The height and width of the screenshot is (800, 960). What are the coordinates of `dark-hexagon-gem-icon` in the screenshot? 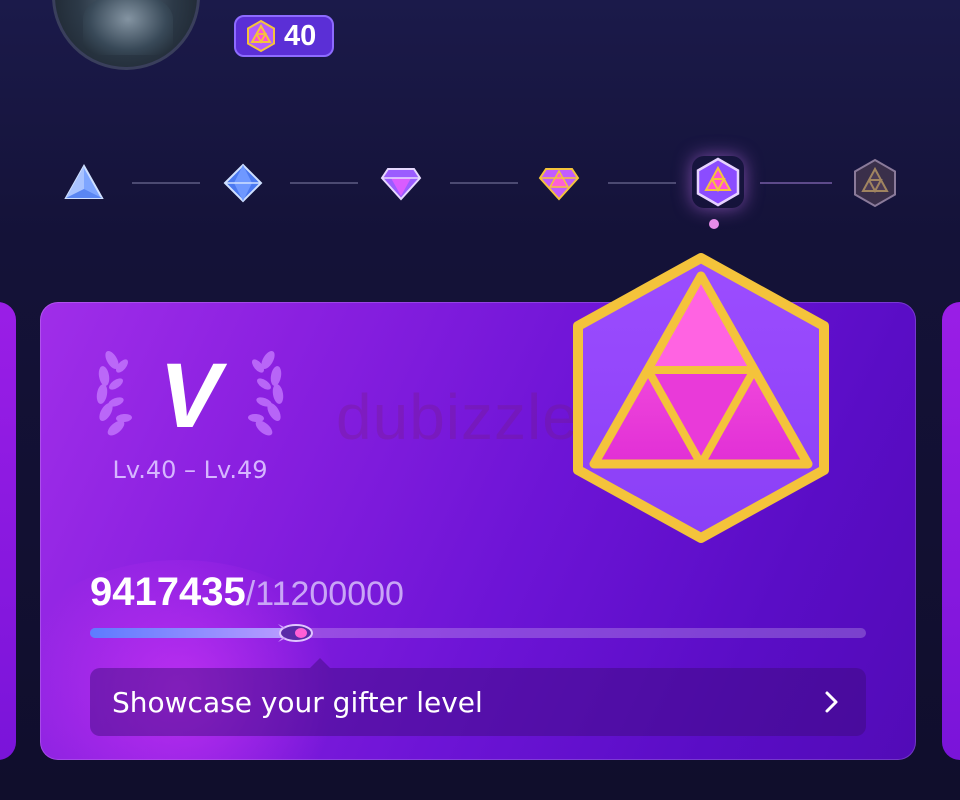 It's located at (875, 183).